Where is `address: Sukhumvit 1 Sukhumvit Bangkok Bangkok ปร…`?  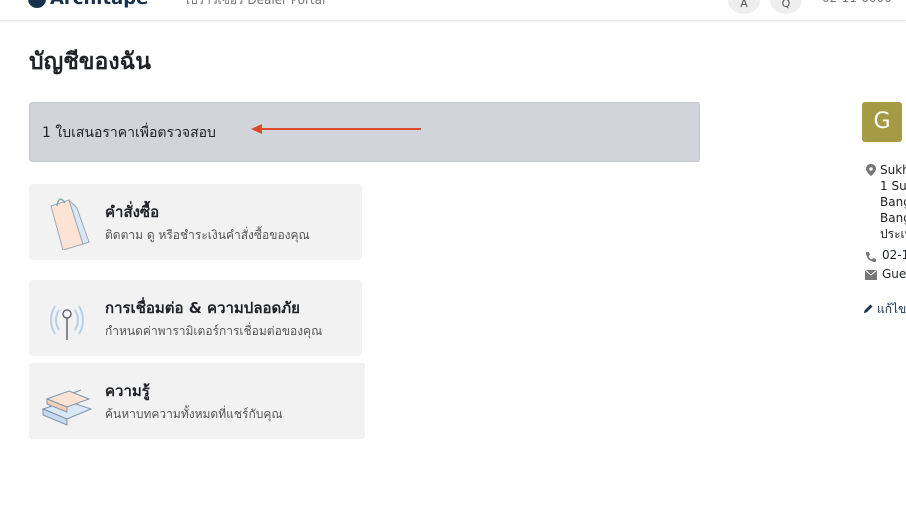 address: Sukhumvit 1 Sukhumvit Bangkok Bangkok ปร… is located at coordinates (893, 202).